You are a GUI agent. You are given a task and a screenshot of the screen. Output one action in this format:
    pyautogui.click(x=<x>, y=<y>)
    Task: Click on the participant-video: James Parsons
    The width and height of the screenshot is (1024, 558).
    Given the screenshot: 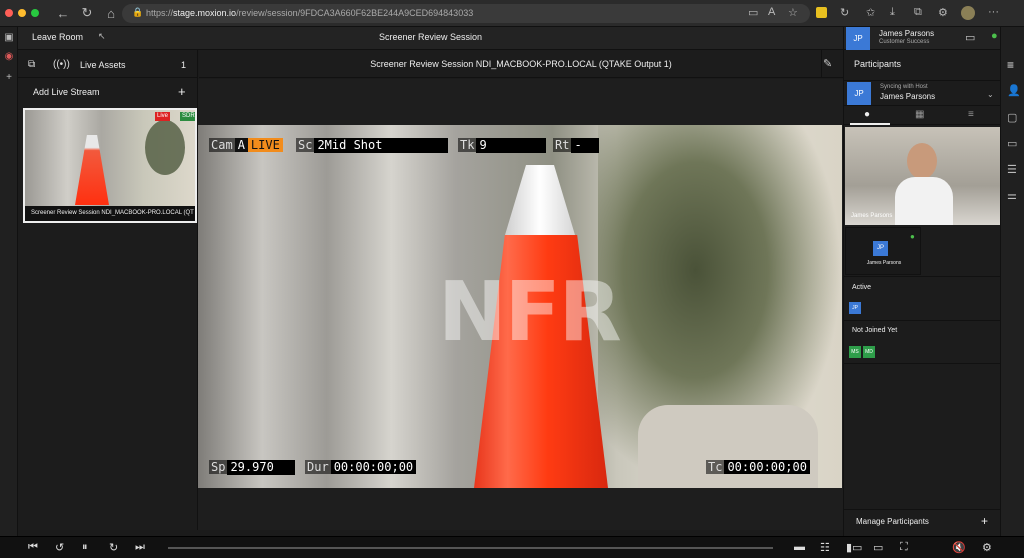 What is the action you would take?
    pyautogui.click(x=923, y=176)
    